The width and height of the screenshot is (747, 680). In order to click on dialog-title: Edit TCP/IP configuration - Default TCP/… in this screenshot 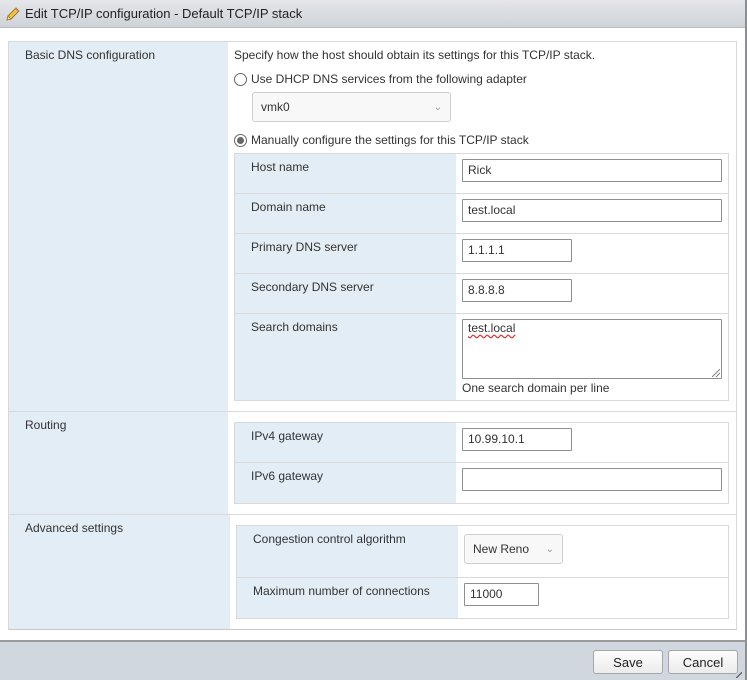, I will do `click(164, 13)`.